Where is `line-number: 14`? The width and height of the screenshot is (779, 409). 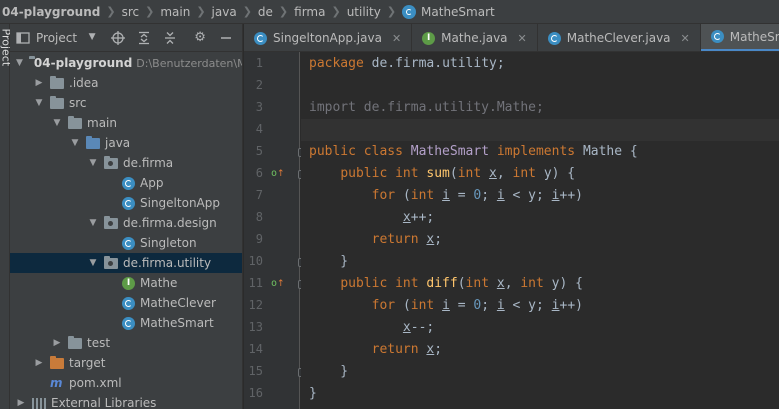
line-number: 14 is located at coordinates (255, 349).